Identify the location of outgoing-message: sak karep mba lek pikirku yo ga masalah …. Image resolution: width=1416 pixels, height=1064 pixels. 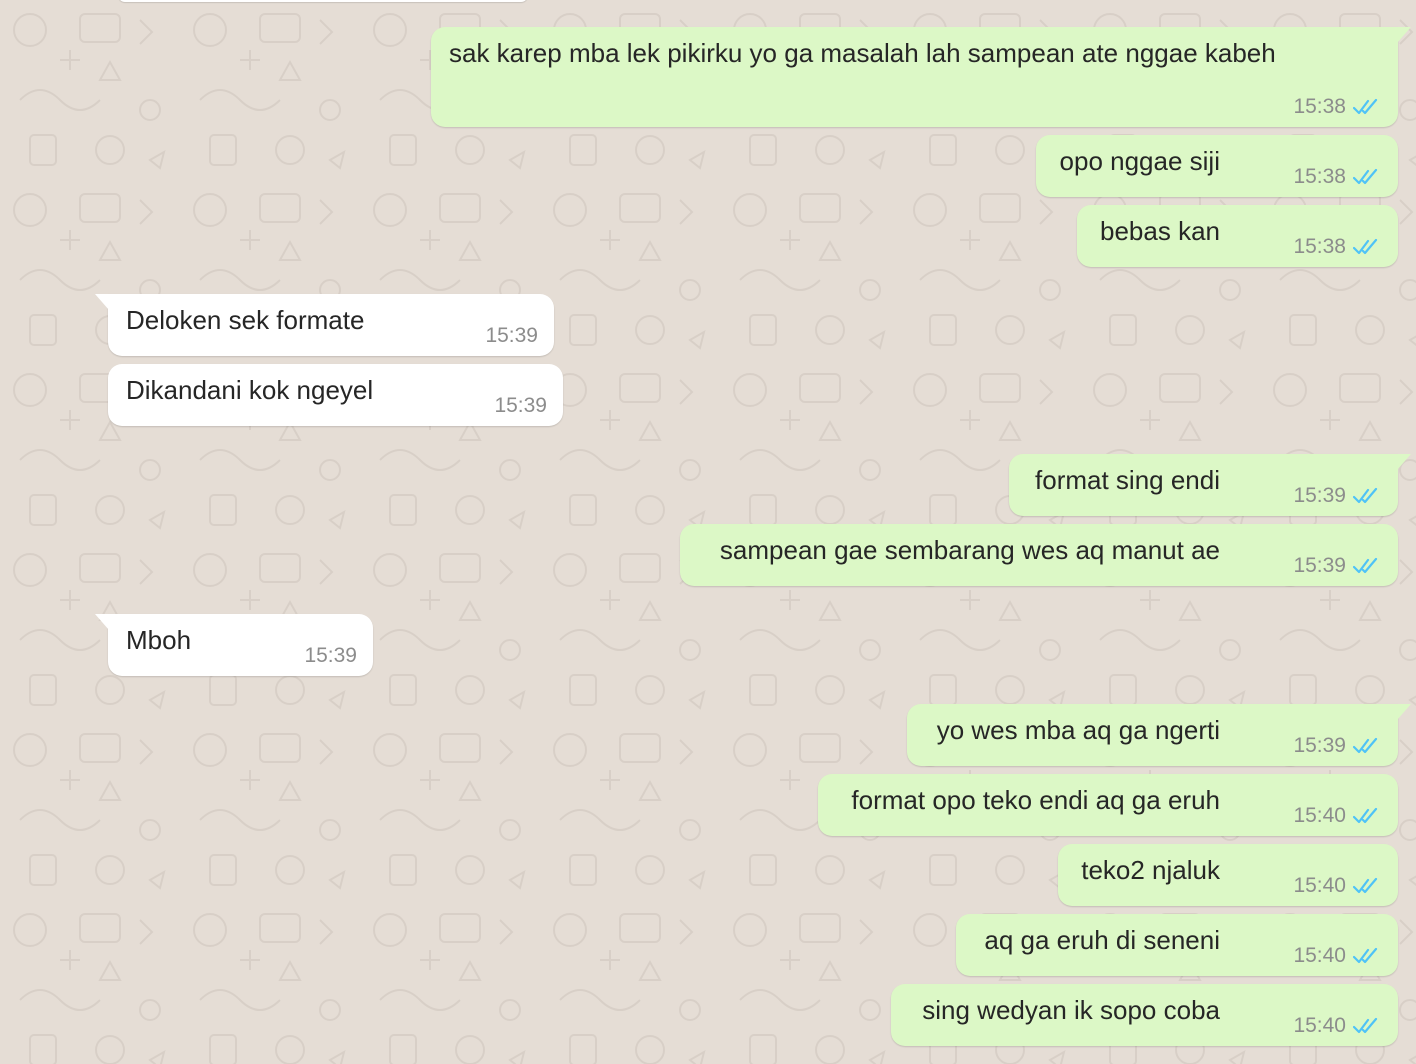
(921, 77).